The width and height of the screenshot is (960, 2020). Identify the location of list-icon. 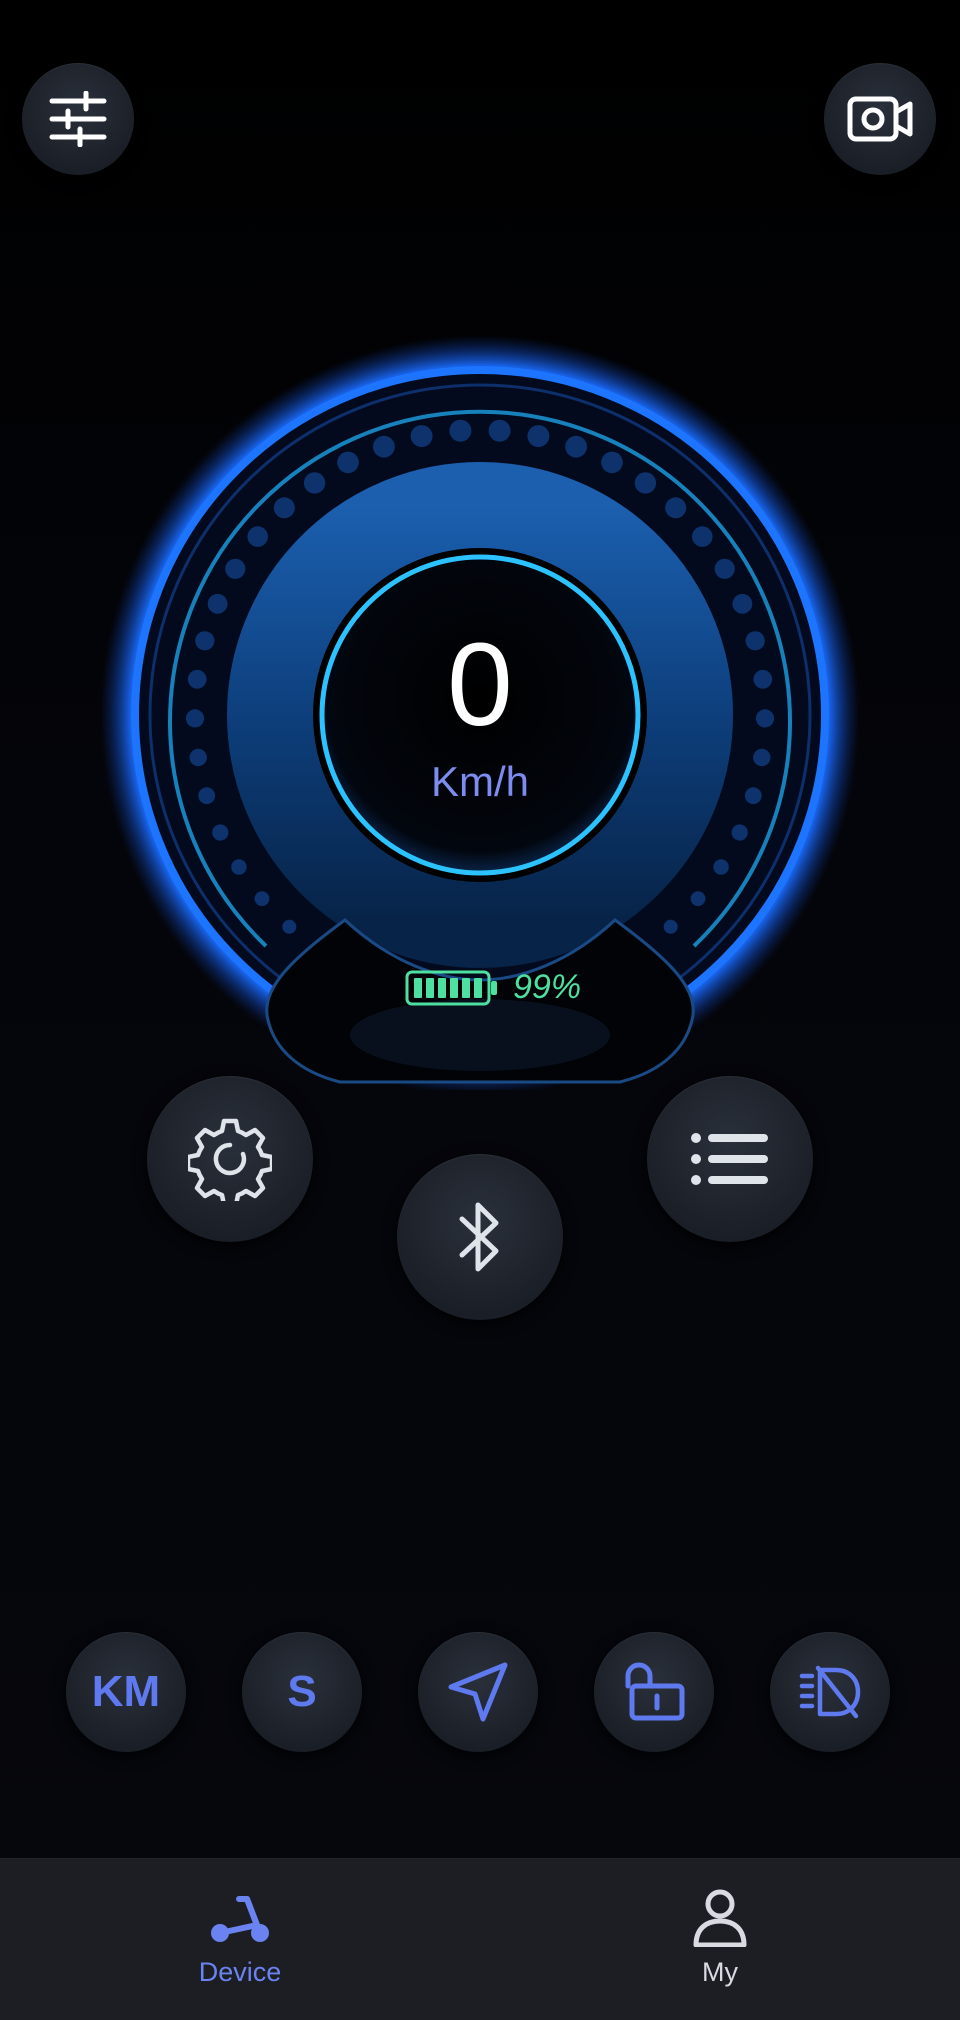
(729, 1159).